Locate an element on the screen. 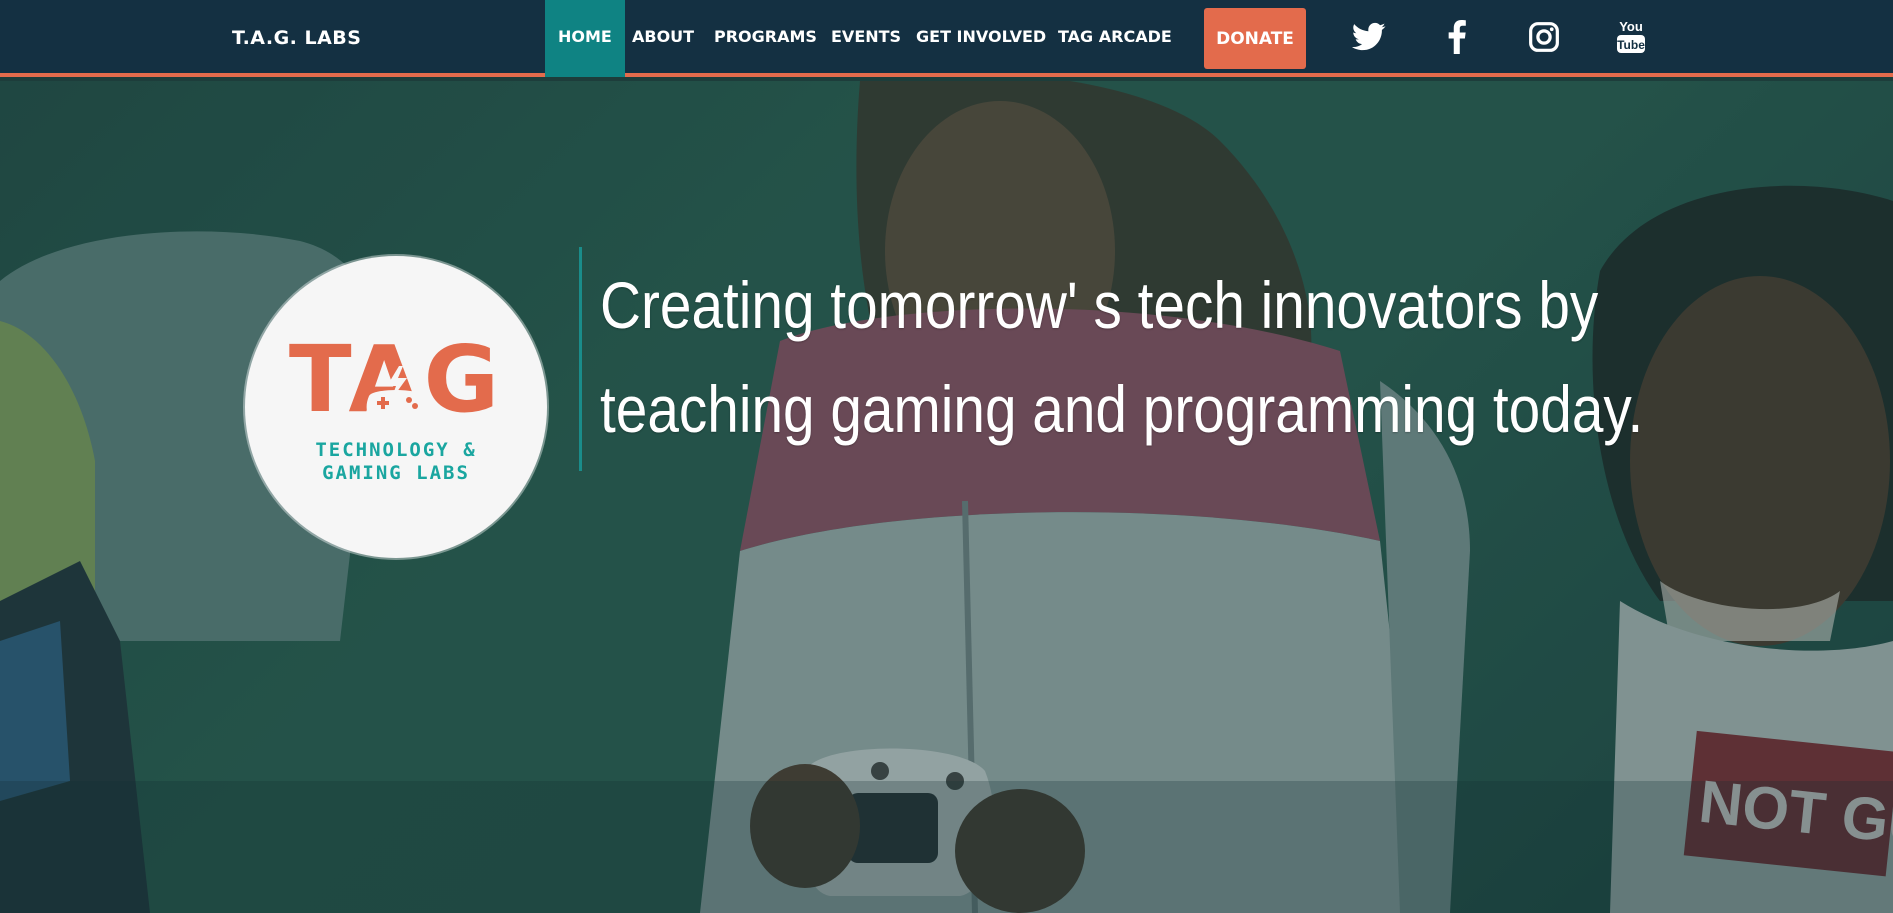  instagram-link is located at coordinates (1544, 37).